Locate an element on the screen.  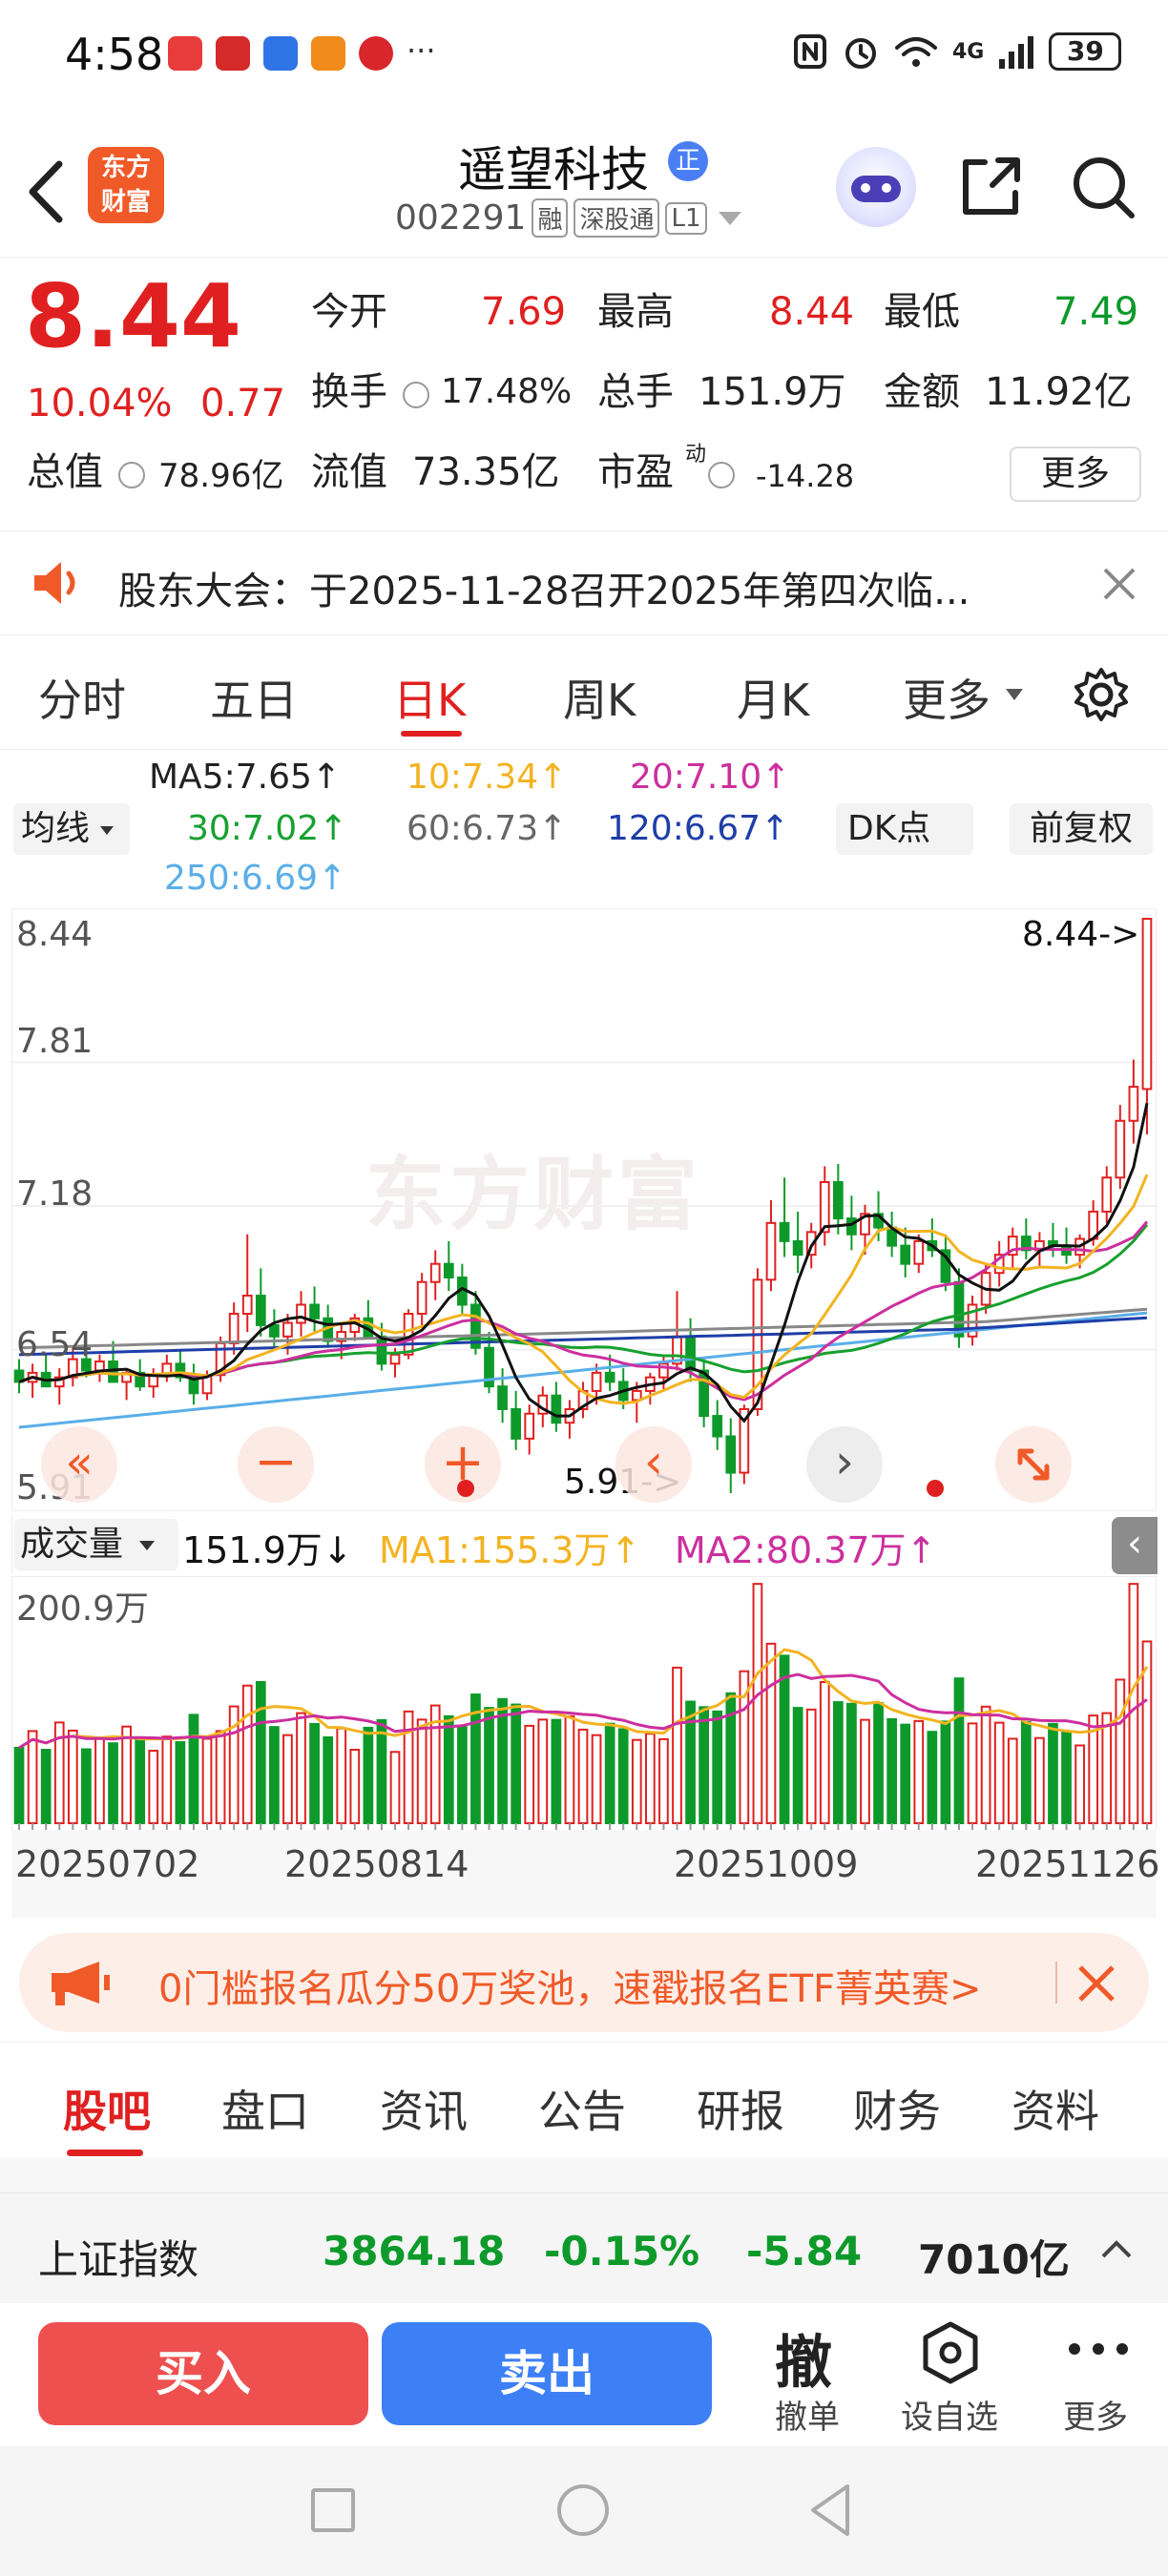
tag-connect: 深股通 is located at coordinates (617, 218).